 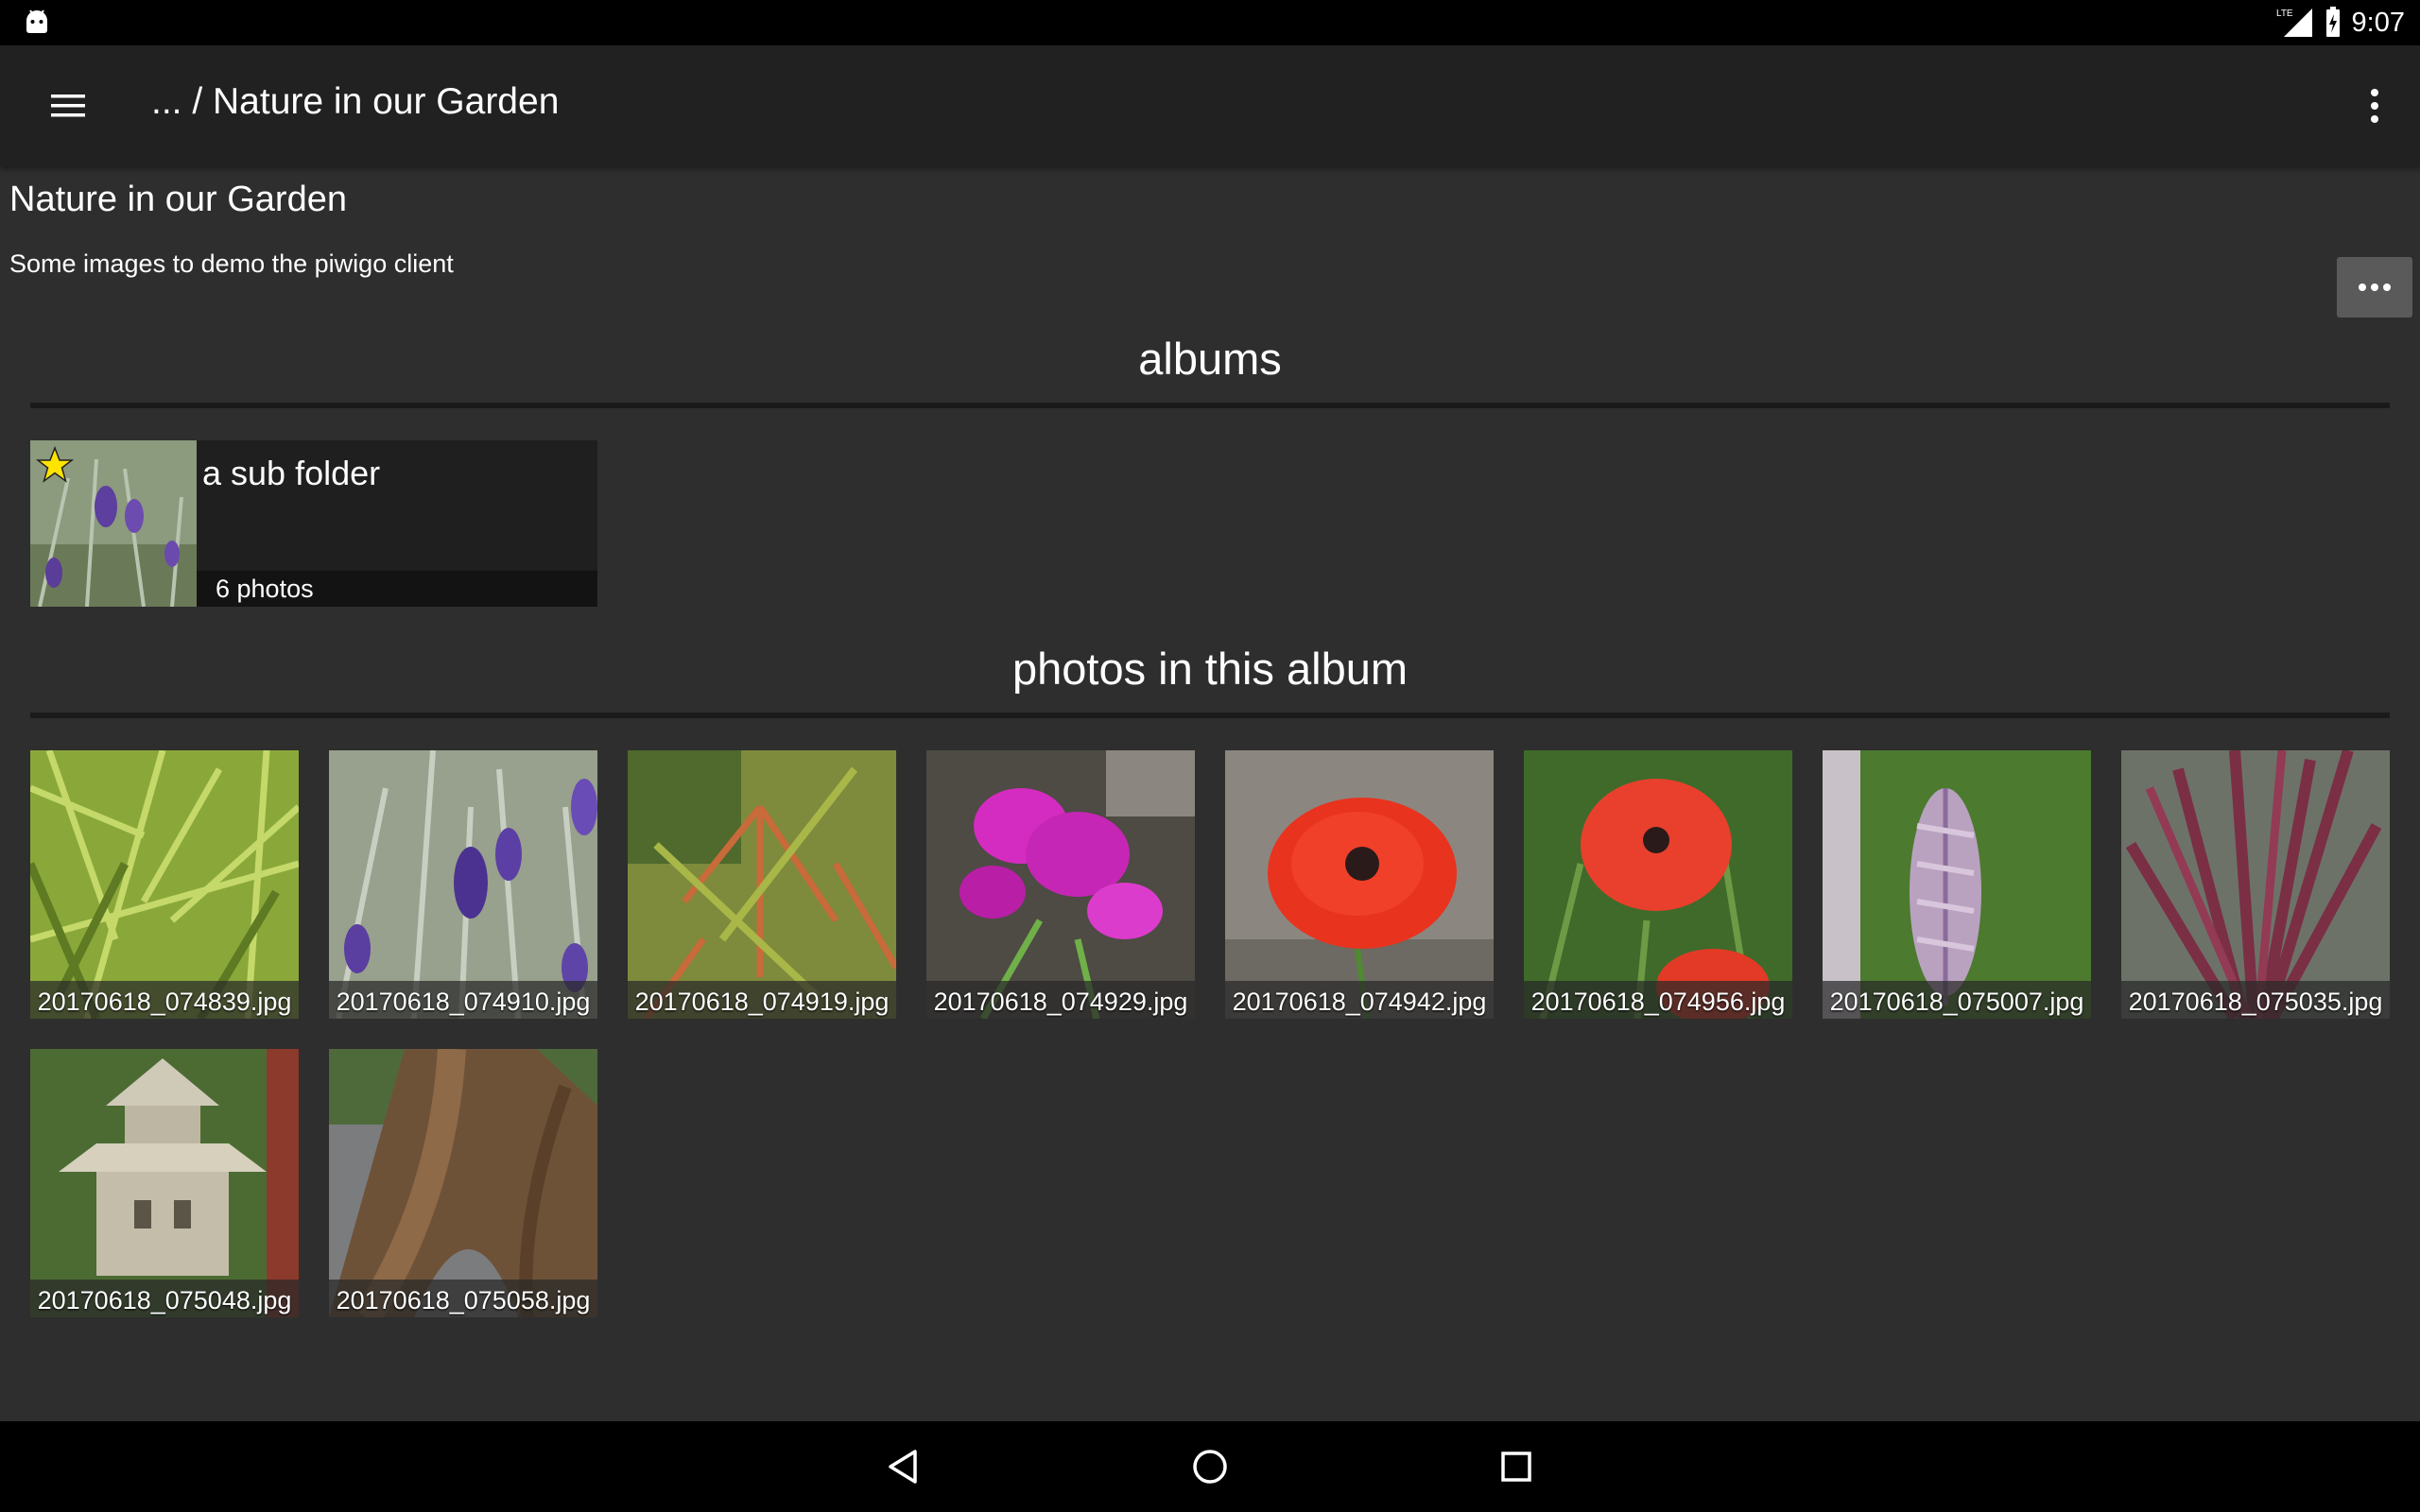 What do you see at coordinates (55, 464) in the screenshot?
I see `favorite-star-icon` at bounding box center [55, 464].